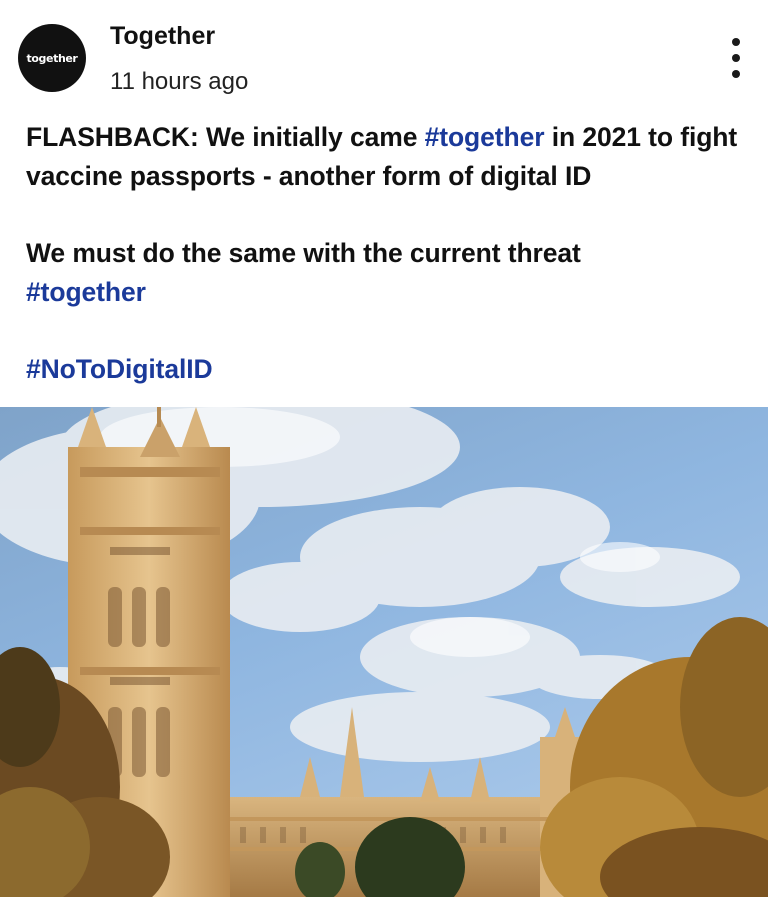  What do you see at coordinates (119, 369) in the screenshot?
I see `hashtag-link: #NoToDigitalID` at bounding box center [119, 369].